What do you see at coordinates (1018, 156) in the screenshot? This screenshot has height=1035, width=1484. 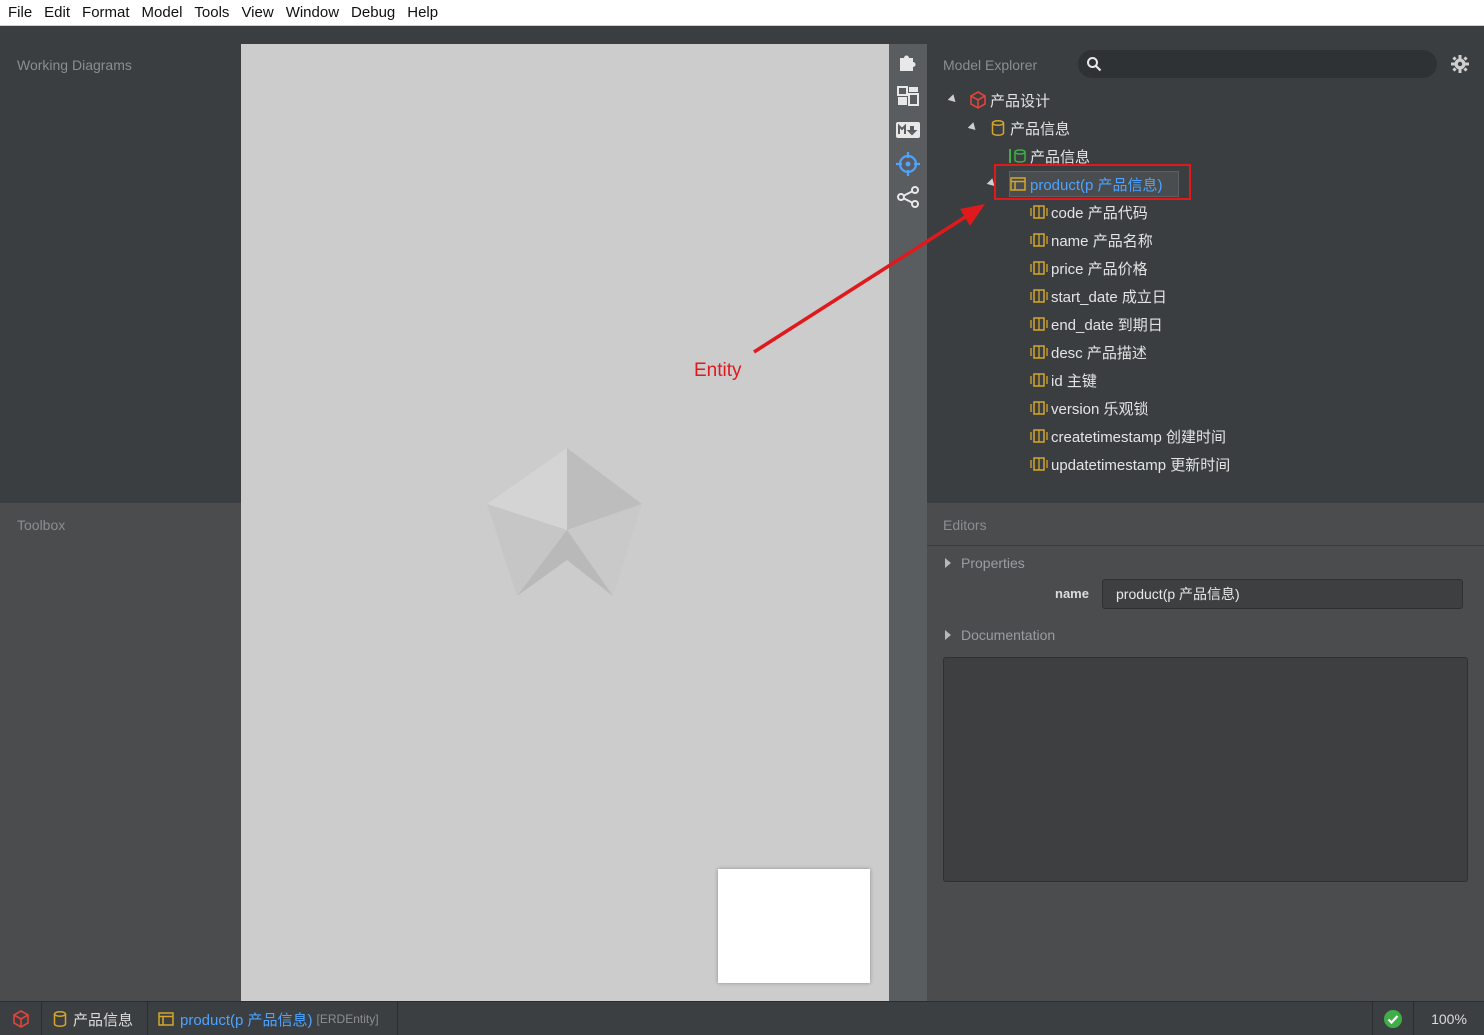 I see `diagram-icon` at bounding box center [1018, 156].